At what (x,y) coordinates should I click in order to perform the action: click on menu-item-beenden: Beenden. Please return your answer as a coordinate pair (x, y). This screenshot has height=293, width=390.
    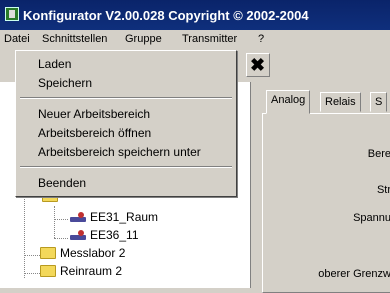
    Looking at the image, I should click on (126, 183).